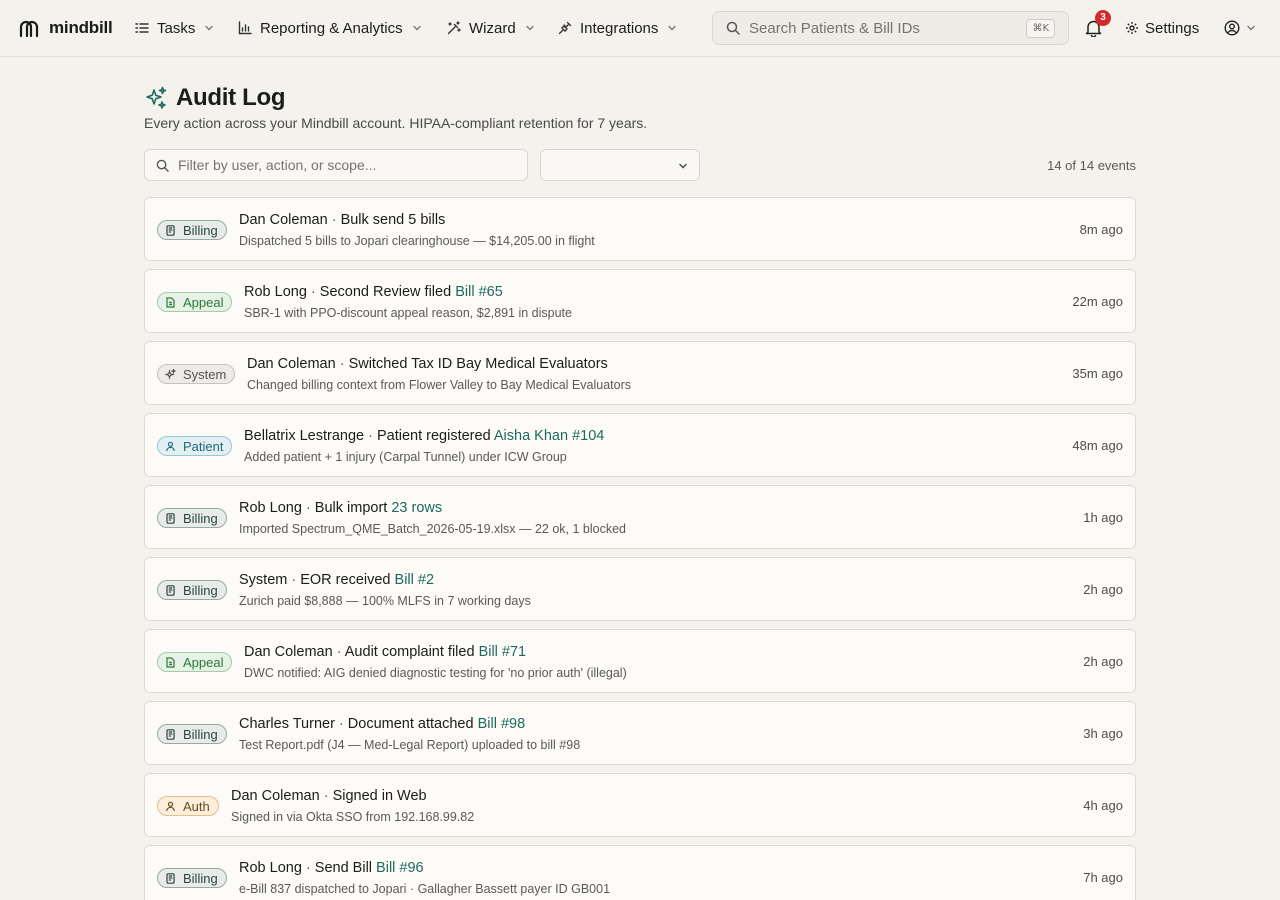 This screenshot has height=900, width=1280. Describe the element at coordinates (733, 28) in the screenshot. I see `search-icon` at that location.